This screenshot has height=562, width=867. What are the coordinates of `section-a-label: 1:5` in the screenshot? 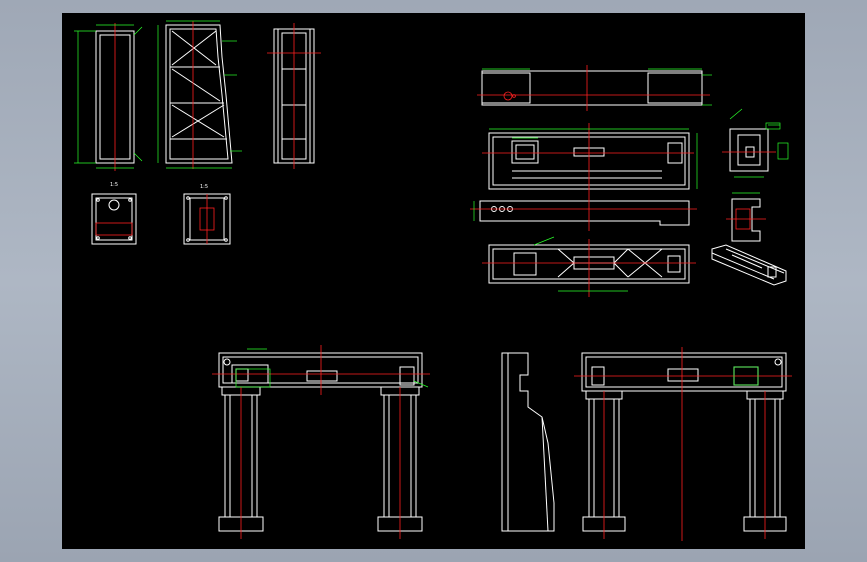 It's located at (114, 185).